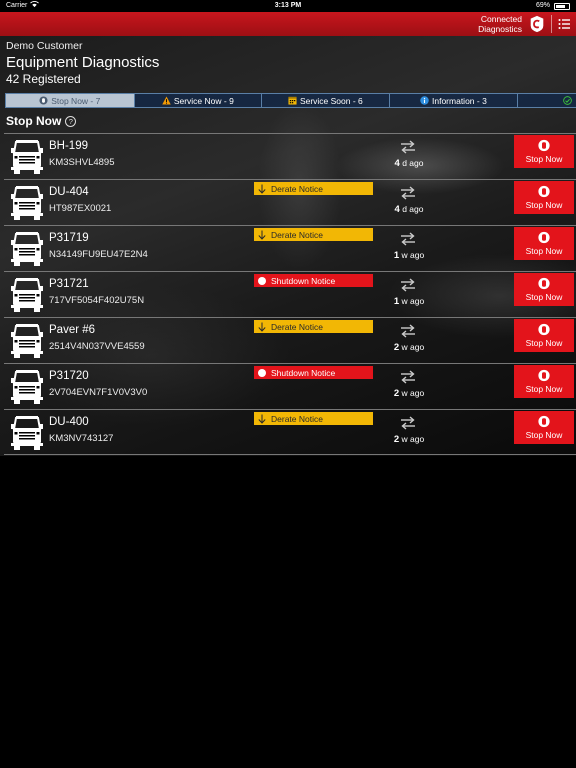  What do you see at coordinates (542, 5) in the screenshot?
I see `battery-percent: 69%` at bounding box center [542, 5].